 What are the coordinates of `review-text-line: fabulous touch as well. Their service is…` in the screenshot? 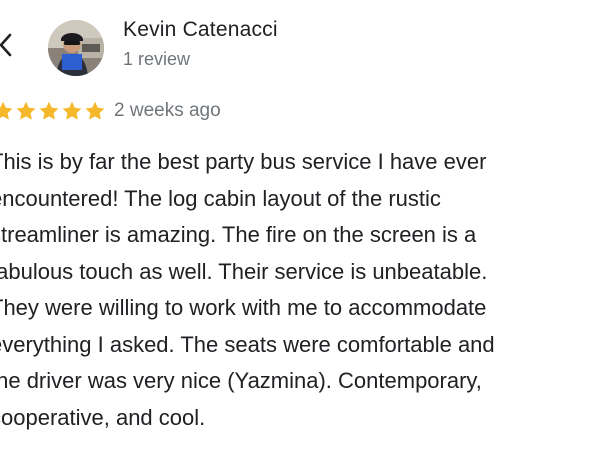 It's located at (244, 271).